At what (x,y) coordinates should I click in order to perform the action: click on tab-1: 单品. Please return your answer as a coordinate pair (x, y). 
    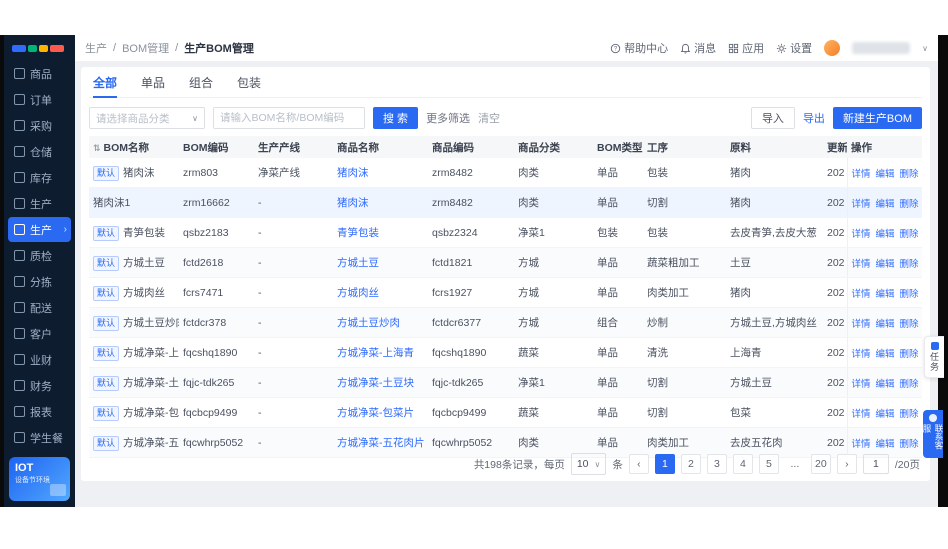
    Looking at the image, I should click on (153, 82).